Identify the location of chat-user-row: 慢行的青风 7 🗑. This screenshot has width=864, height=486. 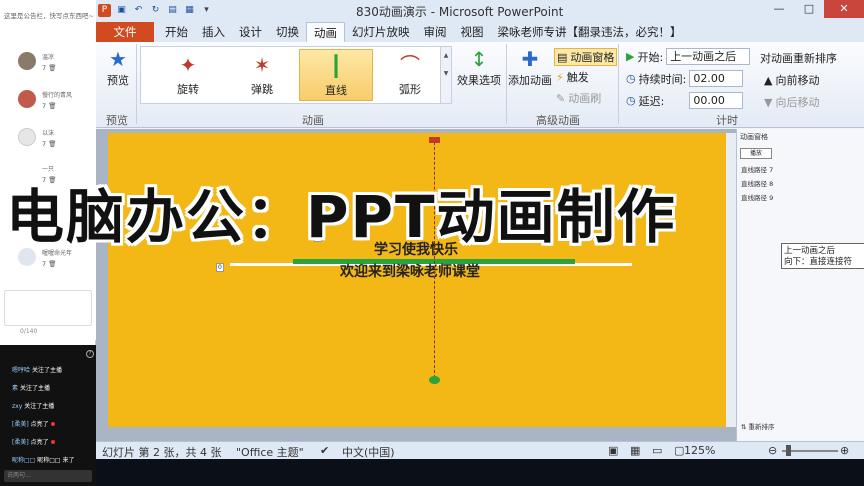
(56, 104).